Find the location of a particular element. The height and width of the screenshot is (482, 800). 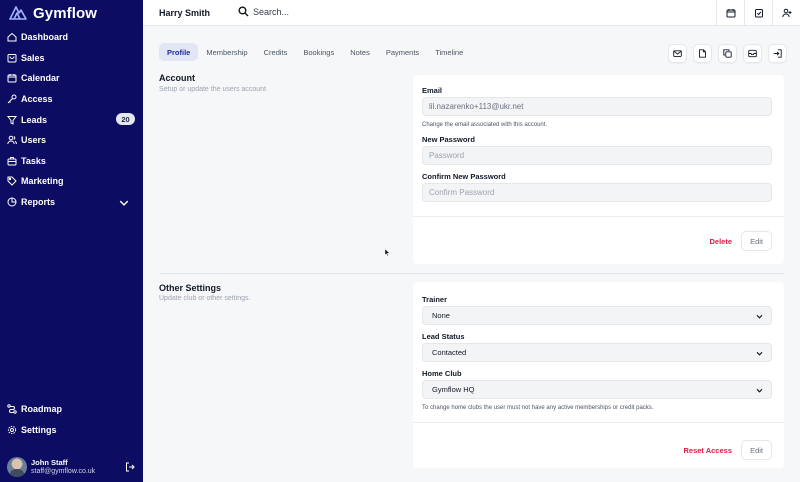

account-section-title: Account is located at coordinates (177, 78).